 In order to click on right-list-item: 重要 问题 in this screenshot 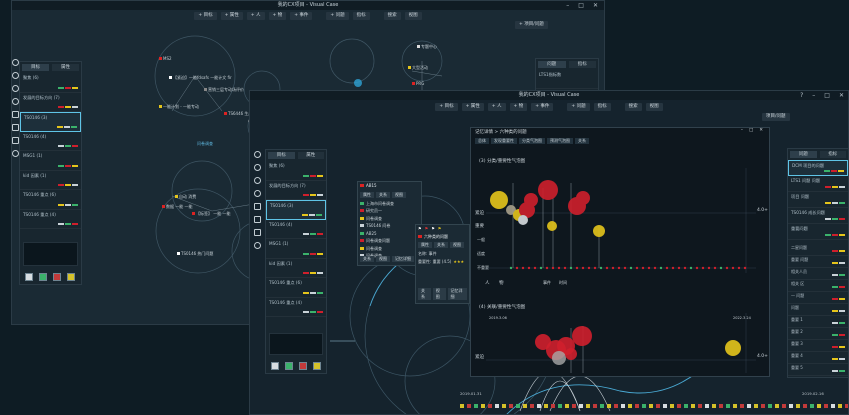, I will do `click(818, 262)`.